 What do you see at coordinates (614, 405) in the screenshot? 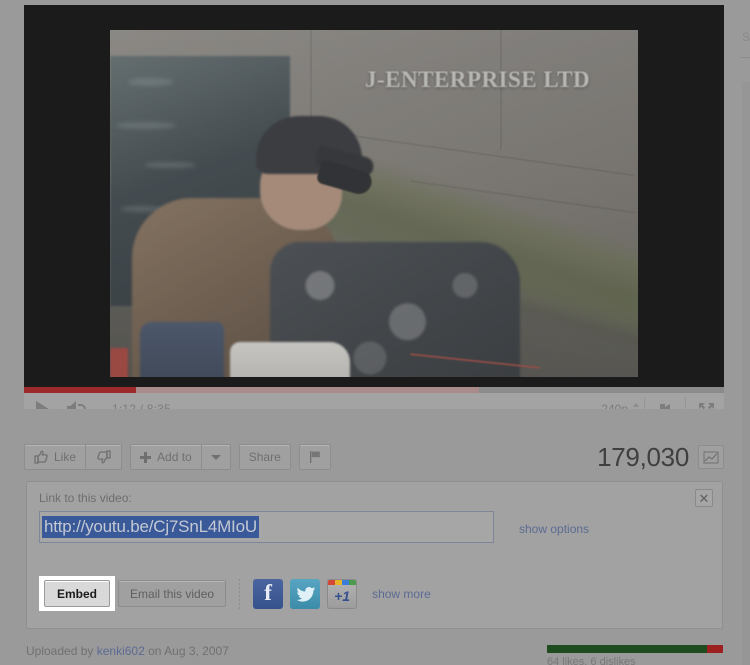
I see `quality-label: 240p` at bounding box center [614, 405].